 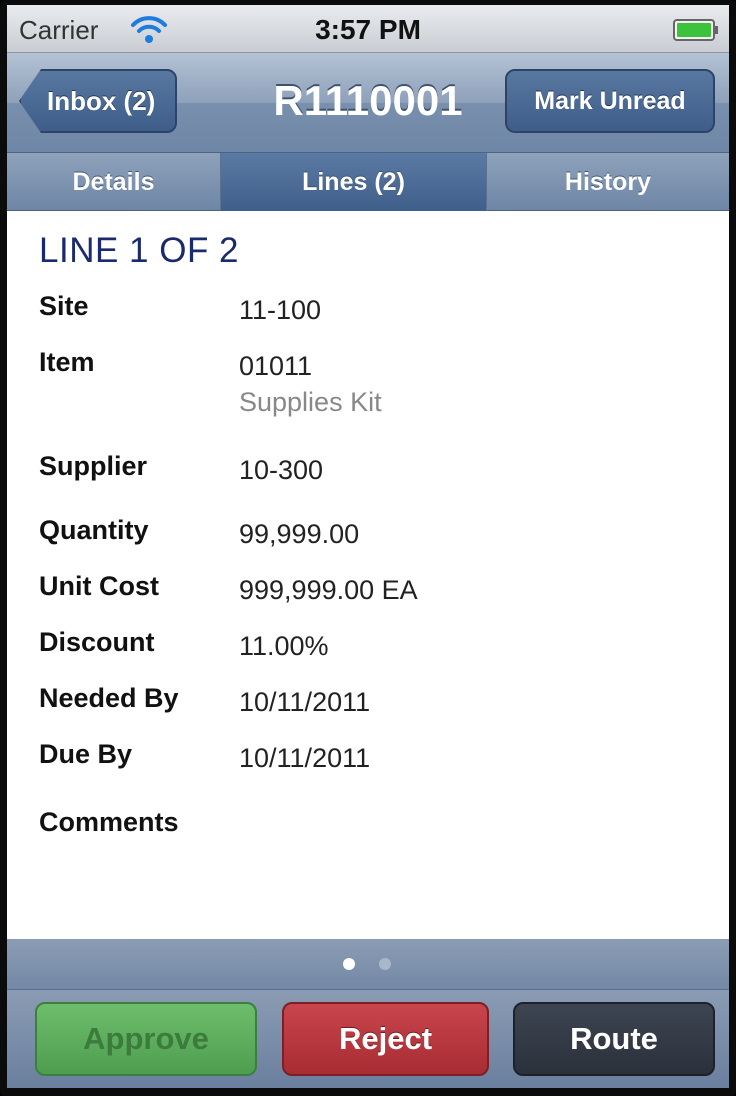 What do you see at coordinates (94, 530) in the screenshot?
I see `quantity-label: Quantity` at bounding box center [94, 530].